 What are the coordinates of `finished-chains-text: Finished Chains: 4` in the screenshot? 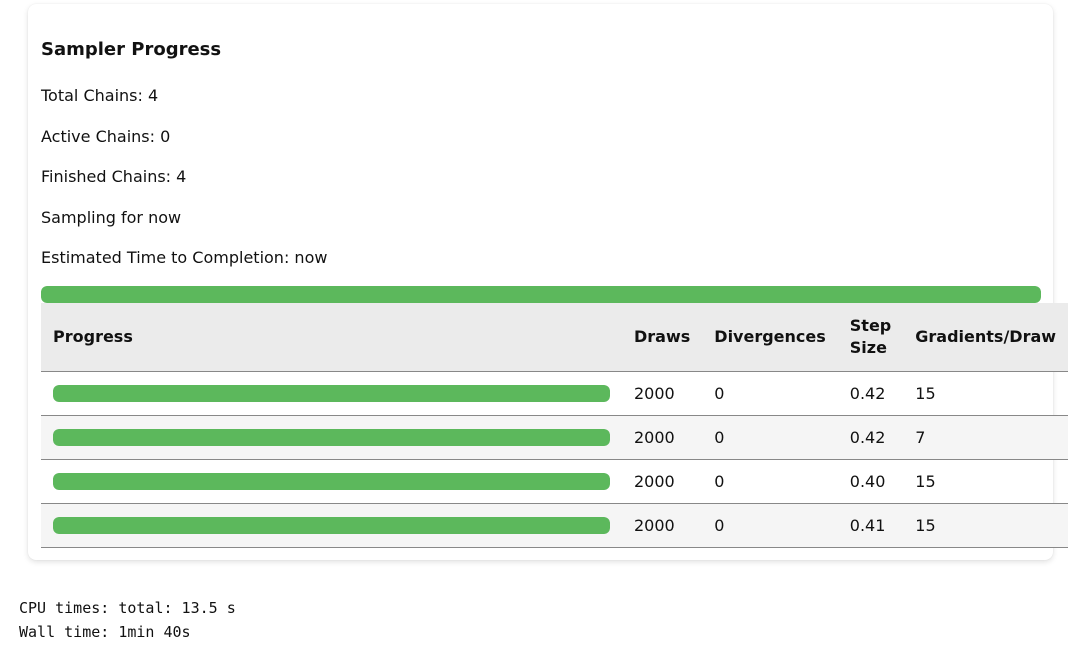 It's located at (114, 176).